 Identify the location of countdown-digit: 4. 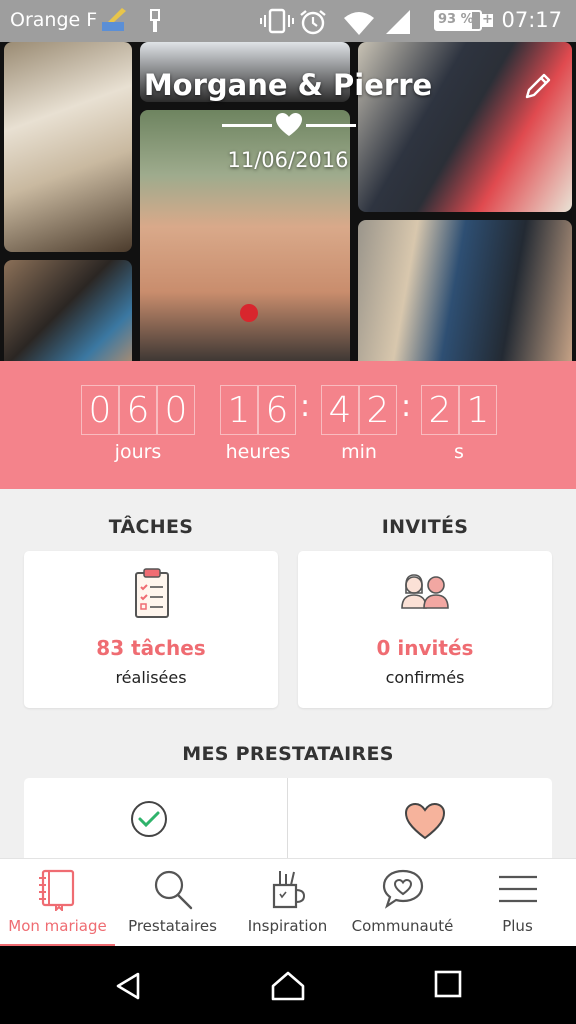
(340, 410).